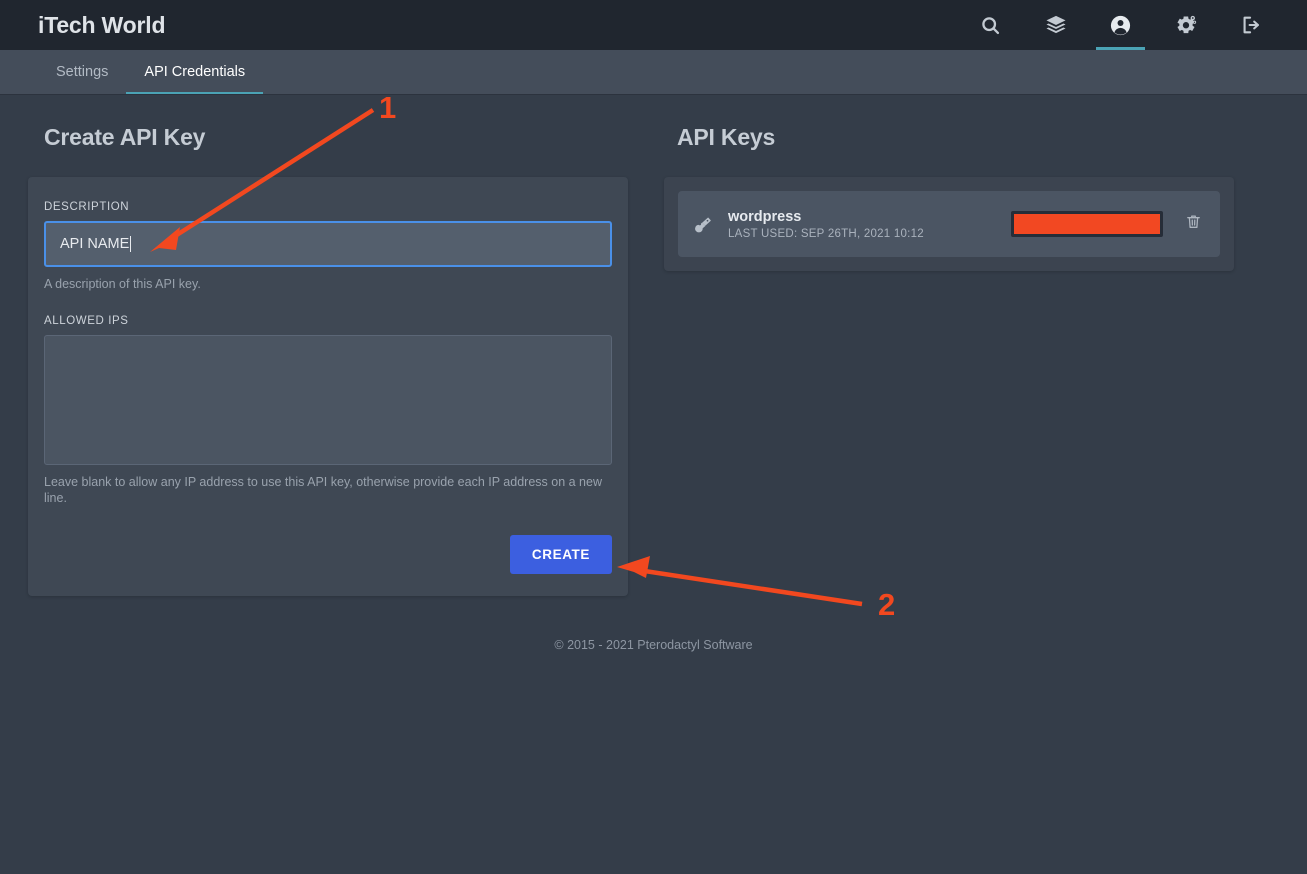 Image resolution: width=1307 pixels, height=874 pixels. What do you see at coordinates (122, 284) in the screenshot?
I see `description-help-text: A description of this API key.` at bounding box center [122, 284].